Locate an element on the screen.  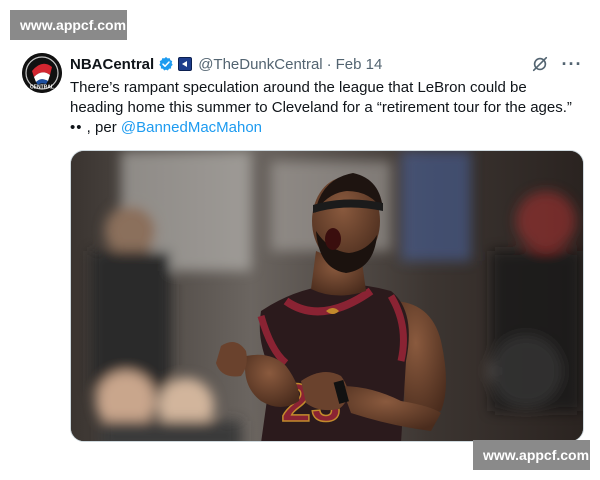
per-text: , per is located at coordinates (101, 127).